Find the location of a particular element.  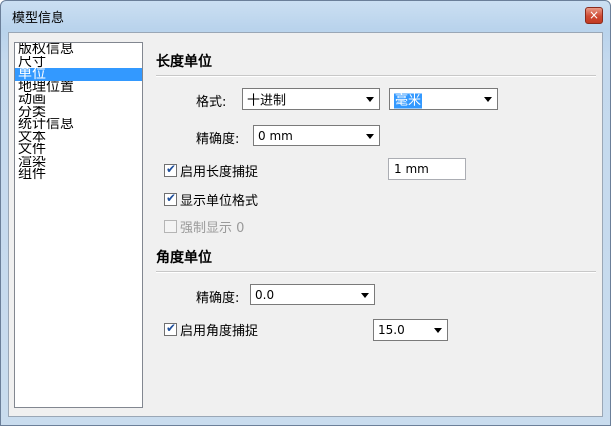

angle-snap-dropdown: 15.0 is located at coordinates (410, 330).